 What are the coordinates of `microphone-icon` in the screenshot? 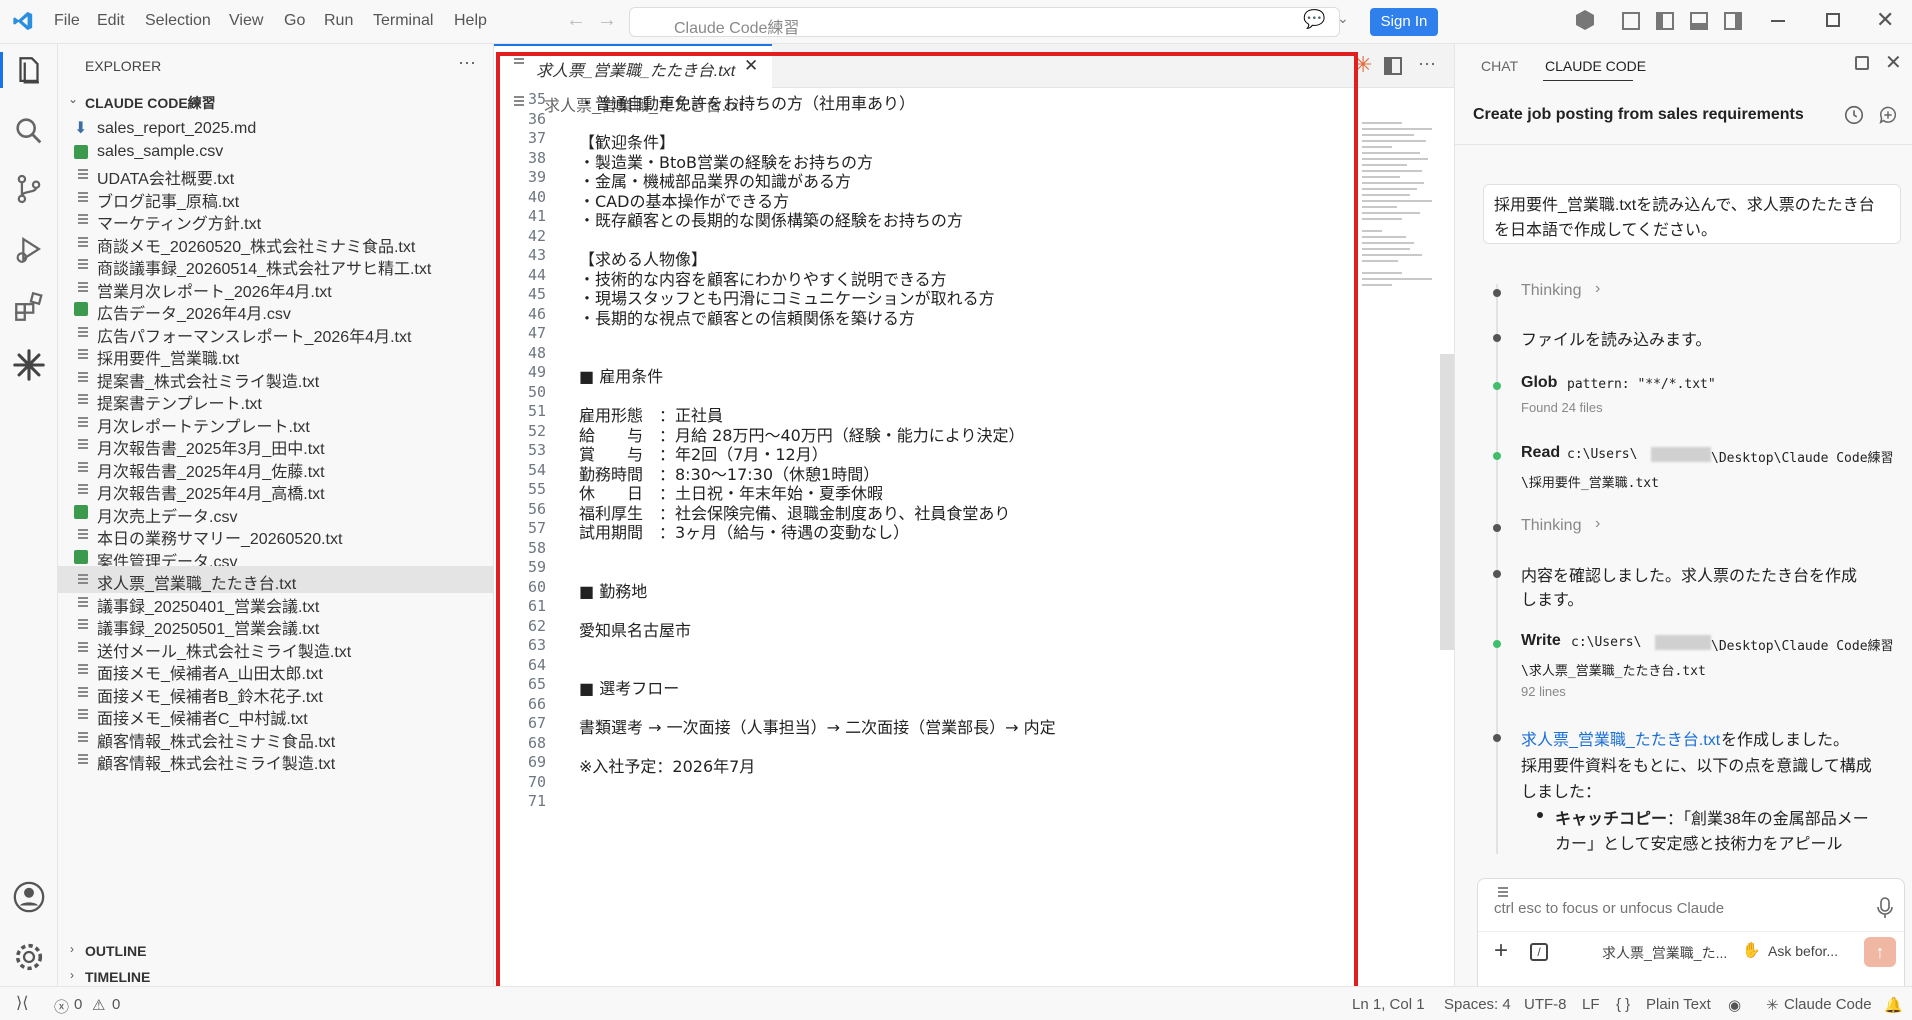 It's located at (1885, 908).